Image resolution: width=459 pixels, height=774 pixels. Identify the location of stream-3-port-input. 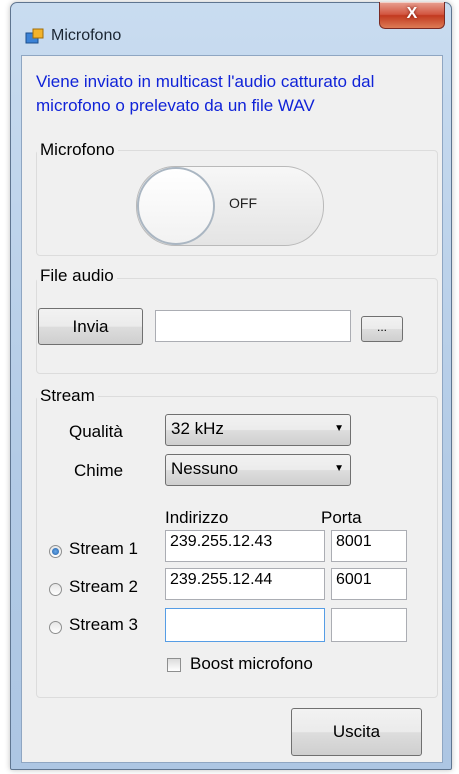
(369, 625).